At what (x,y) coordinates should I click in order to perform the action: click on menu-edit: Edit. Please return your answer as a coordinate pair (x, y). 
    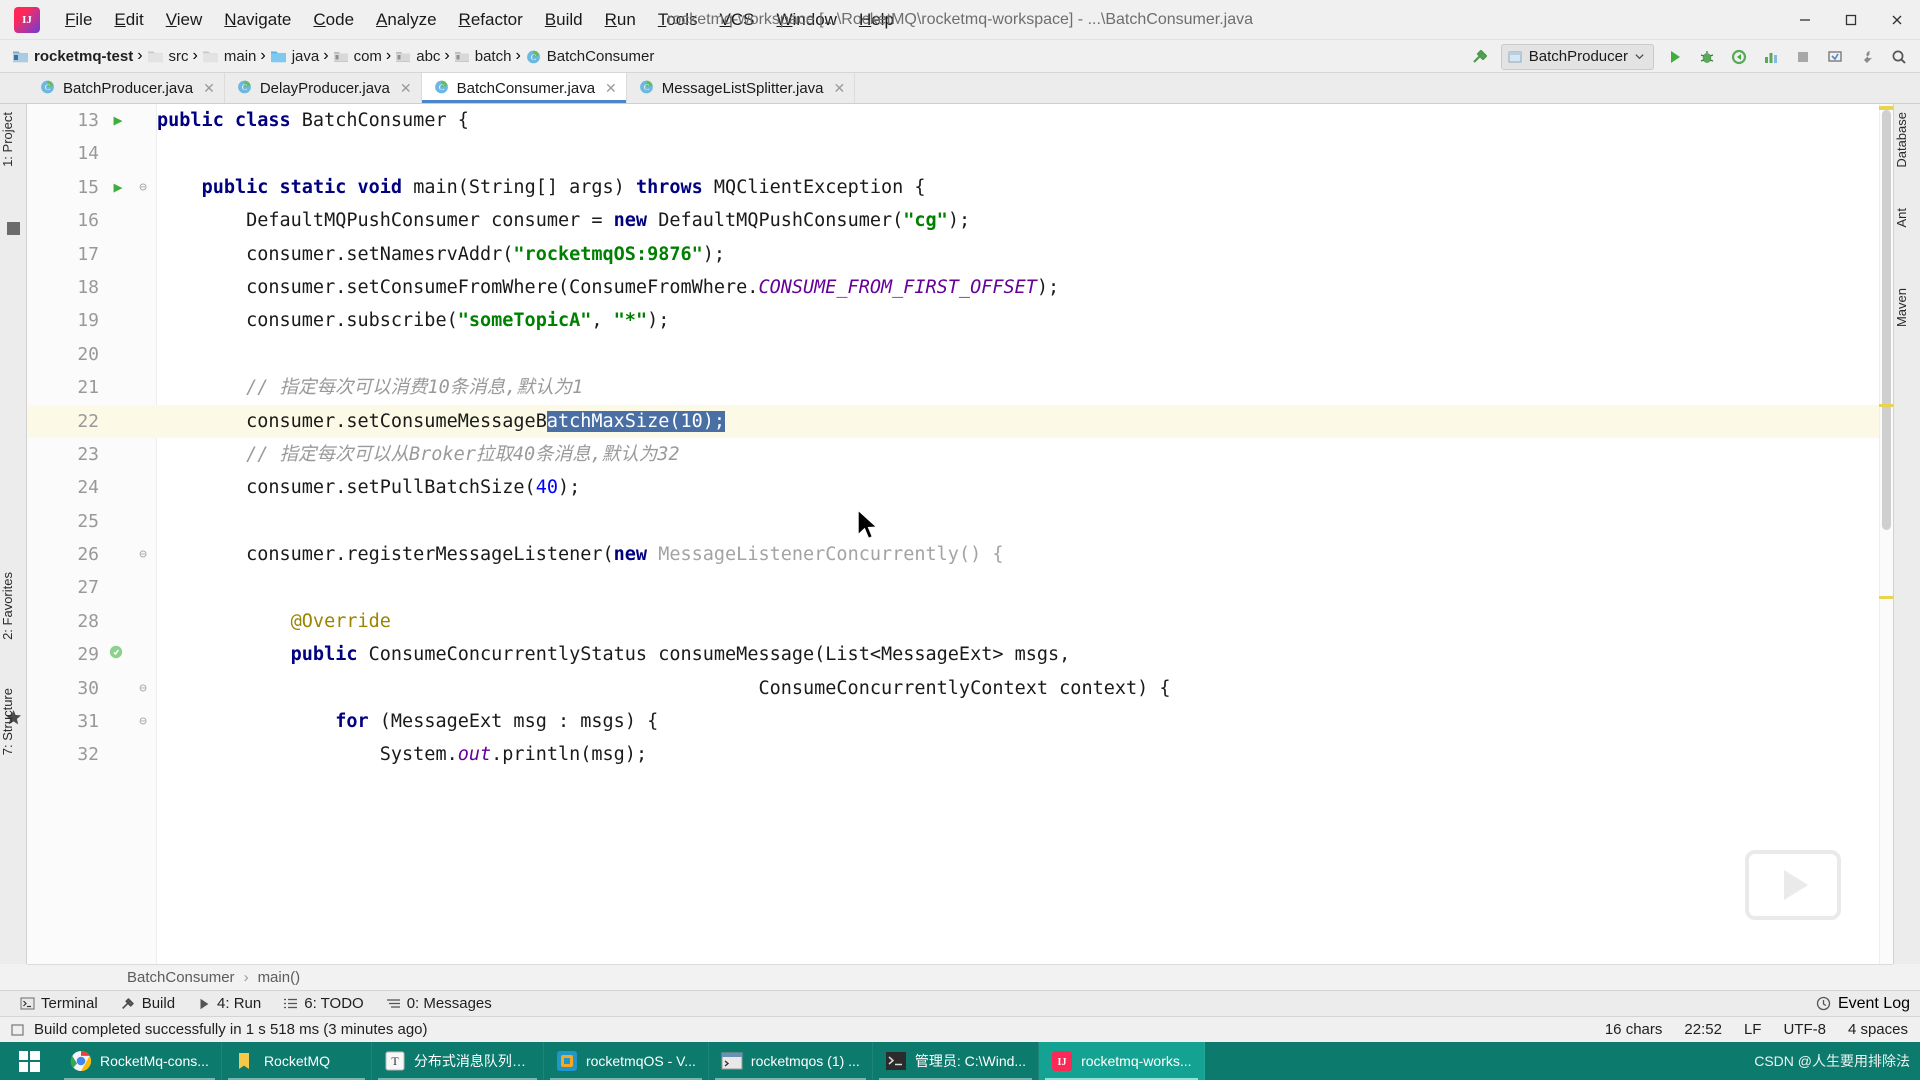
    Looking at the image, I should click on (128, 20).